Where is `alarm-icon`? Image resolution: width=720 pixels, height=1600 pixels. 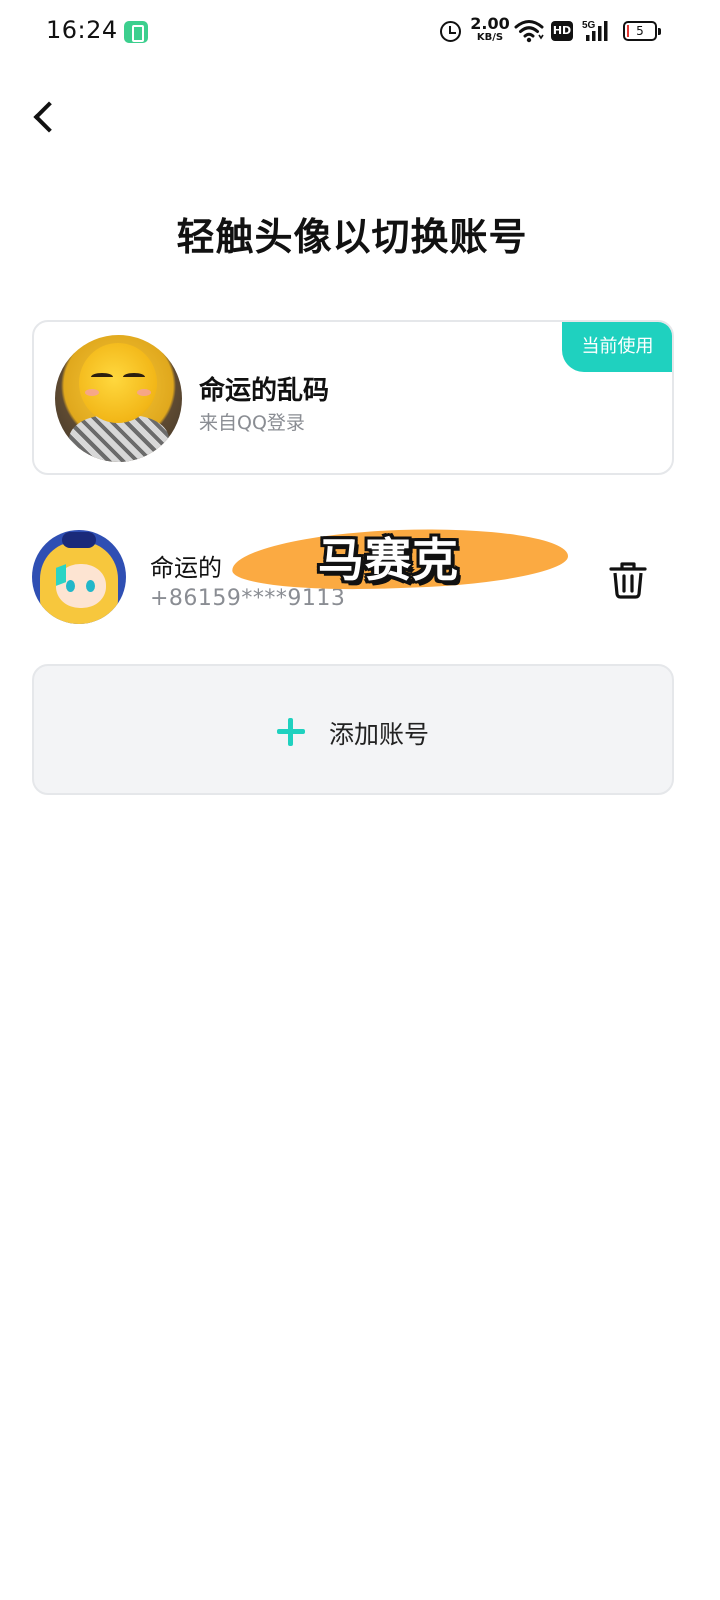 alarm-icon is located at coordinates (450, 31).